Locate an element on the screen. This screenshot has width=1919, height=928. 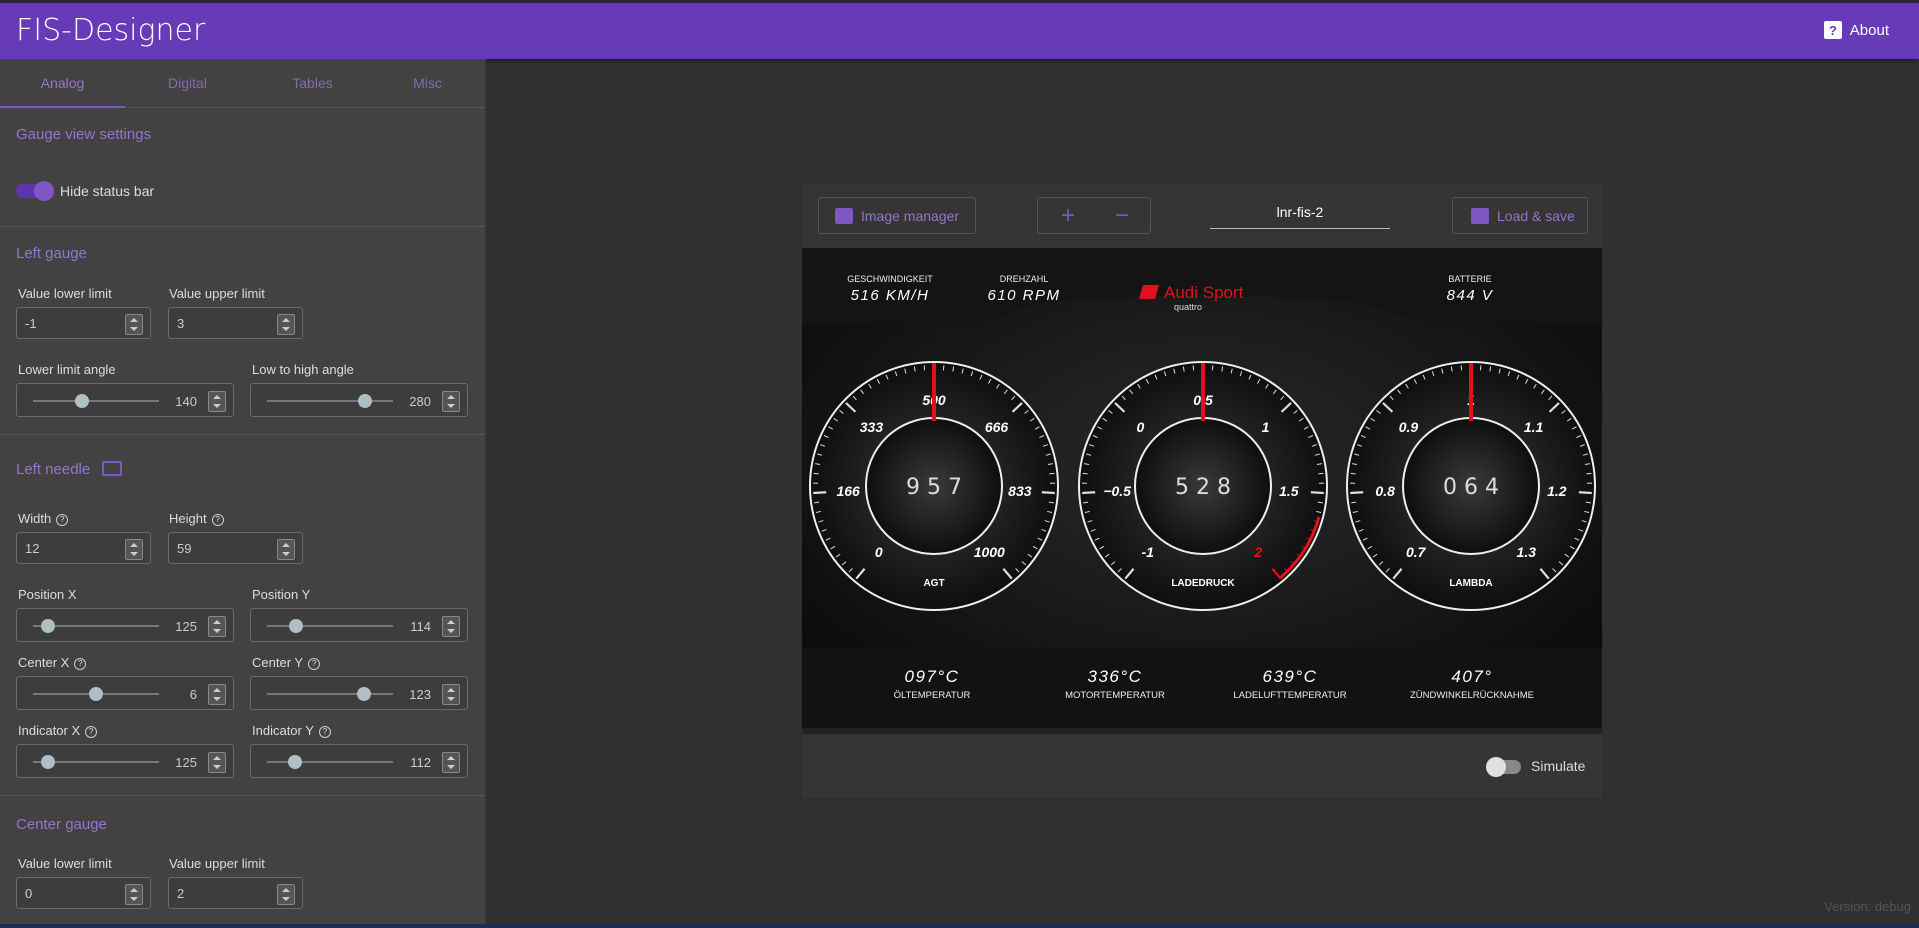
center-gauge-upper-limit-input: 2 is located at coordinates (235, 893).